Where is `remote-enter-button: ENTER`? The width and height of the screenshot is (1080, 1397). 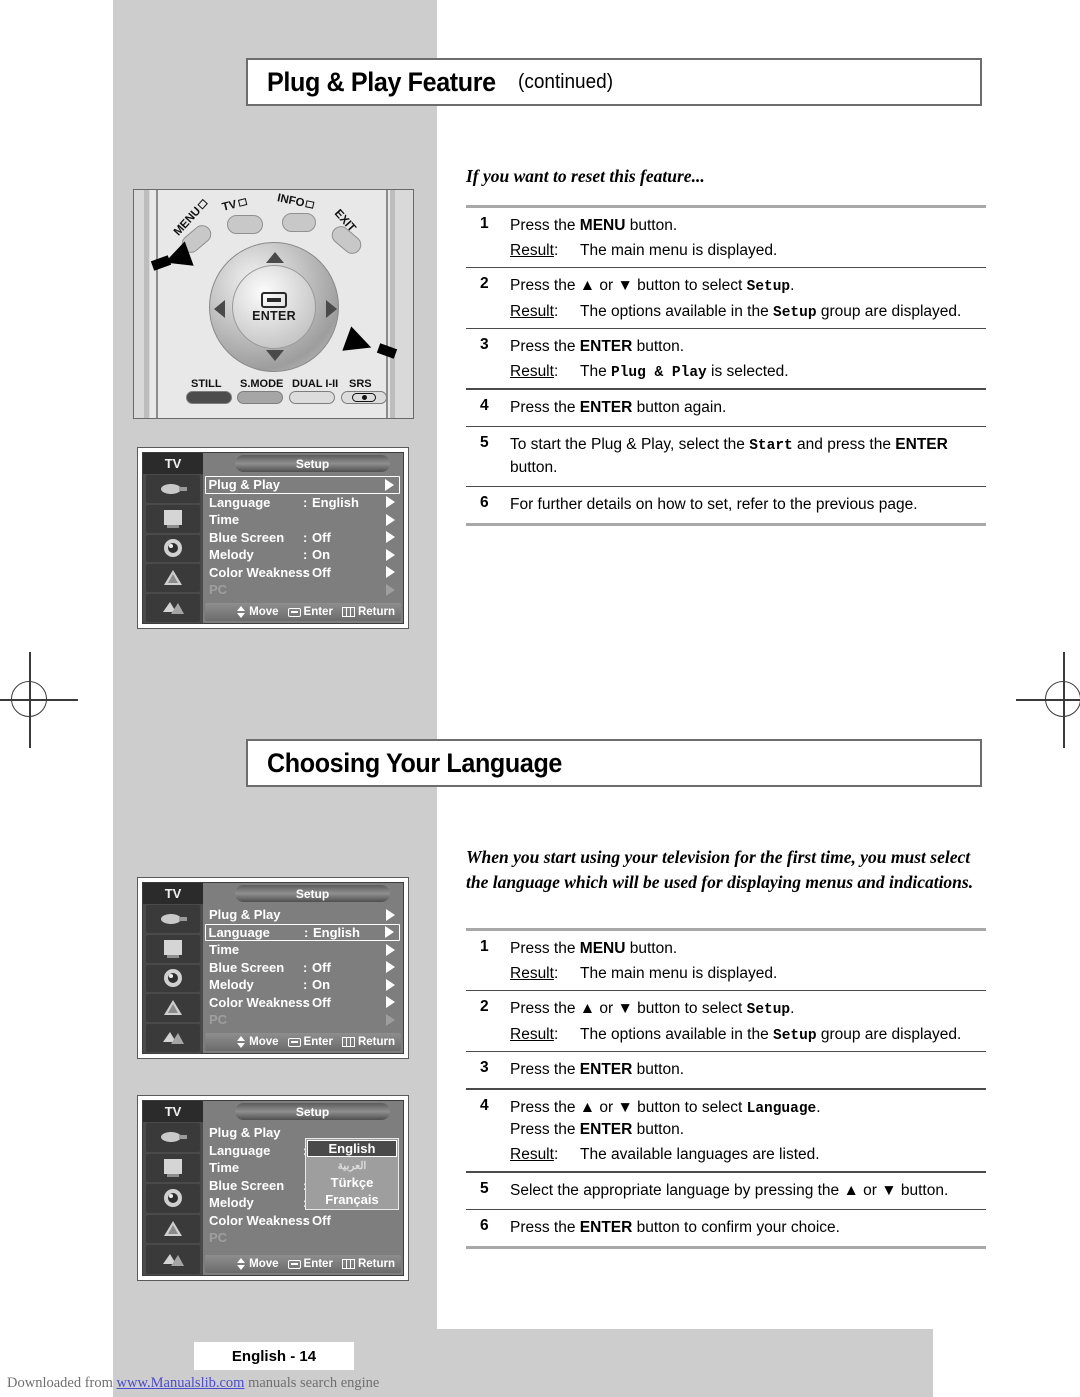 remote-enter-button: ENTER is located at coordinates (274, 307).